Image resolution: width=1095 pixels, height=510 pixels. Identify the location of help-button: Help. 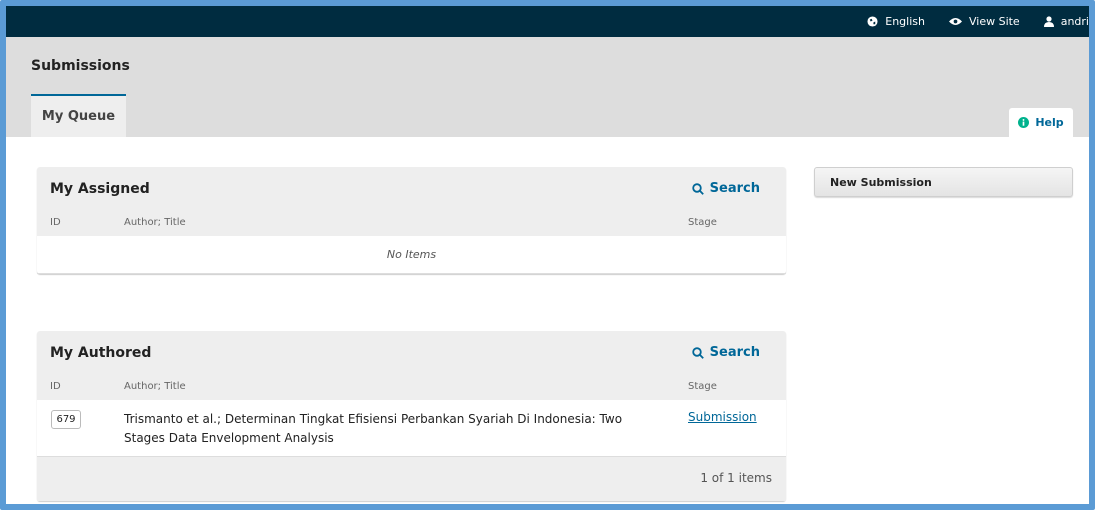
(1041, 122).